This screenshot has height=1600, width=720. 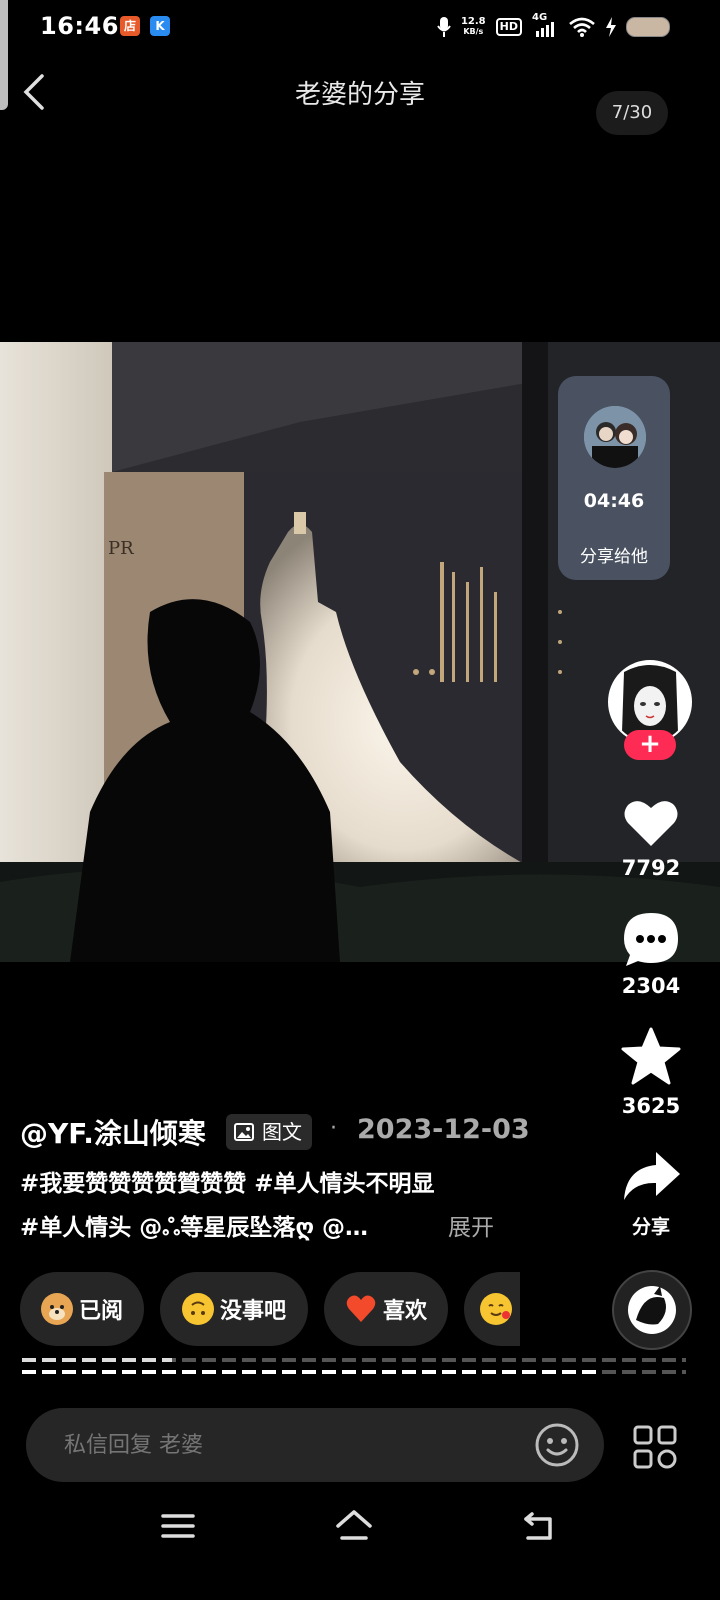 I want to click on menu-icon, so click(x=178, y=1526).